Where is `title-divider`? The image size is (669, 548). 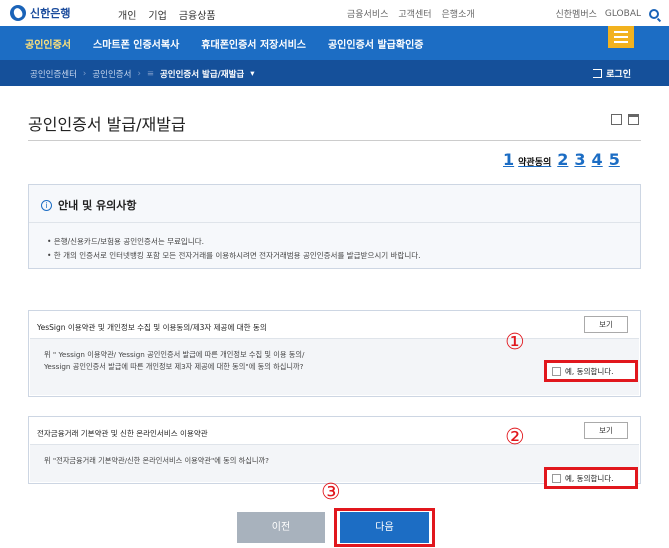
title-divider is located at coordinates (334, 140).